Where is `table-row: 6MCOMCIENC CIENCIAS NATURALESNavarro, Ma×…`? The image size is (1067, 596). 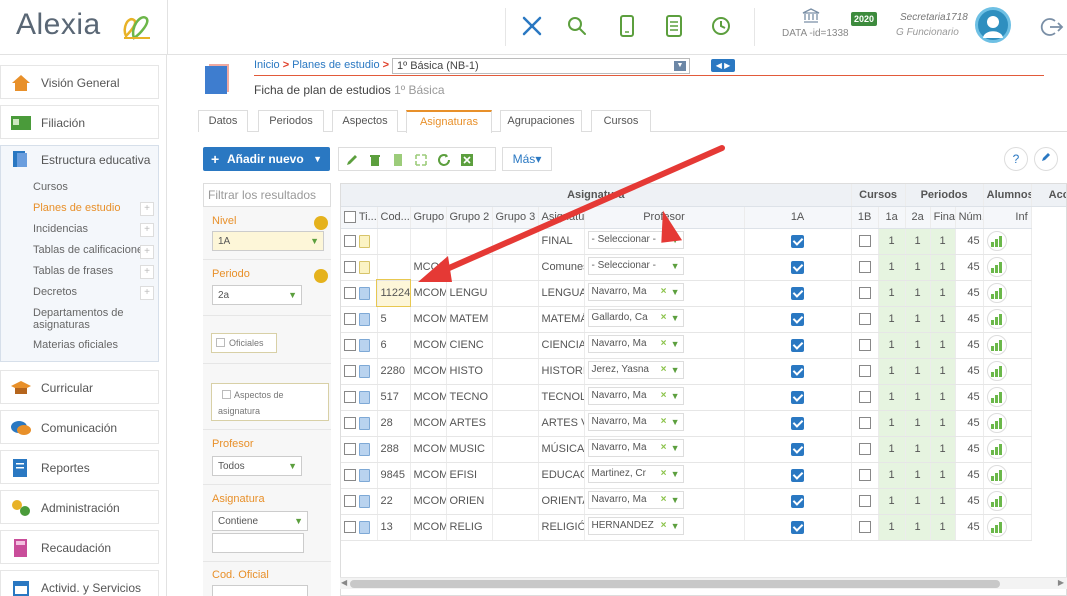 table-row: 6MCOMCIENC CIENCIAS NATURALESNavarro, Ma×… is located at coordinates (703, 345).